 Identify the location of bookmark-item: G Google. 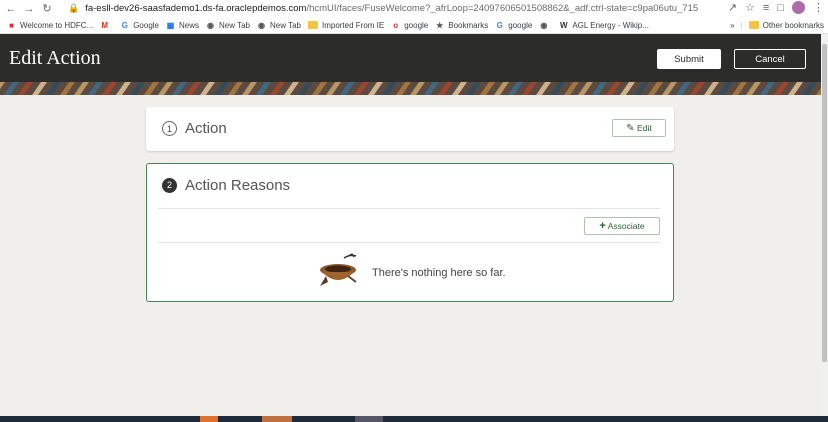
(139, 25).